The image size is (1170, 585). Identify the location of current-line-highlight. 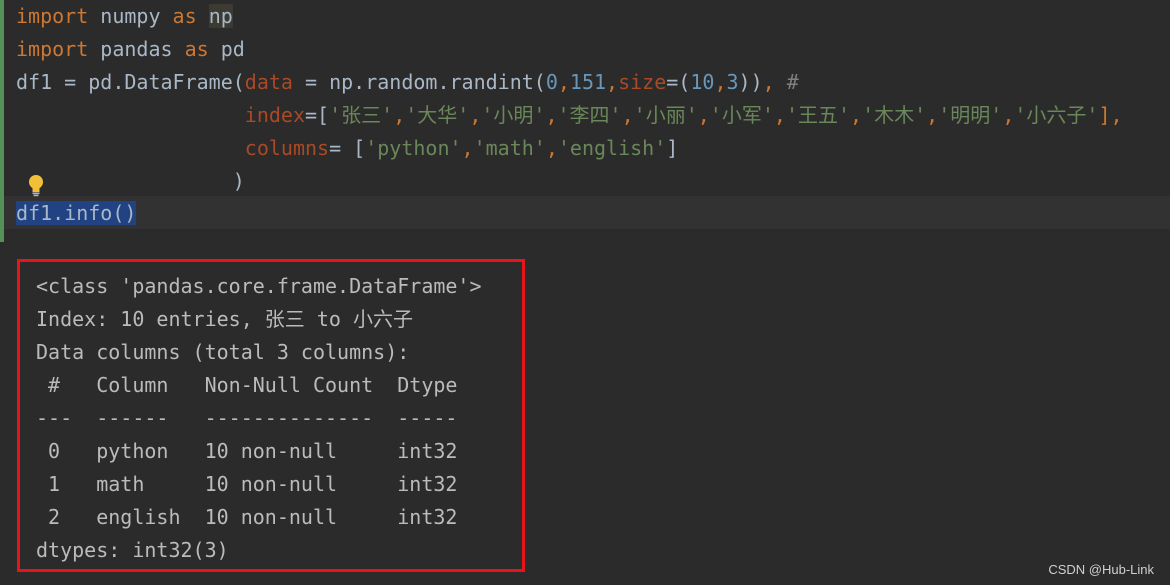
(587, 212).